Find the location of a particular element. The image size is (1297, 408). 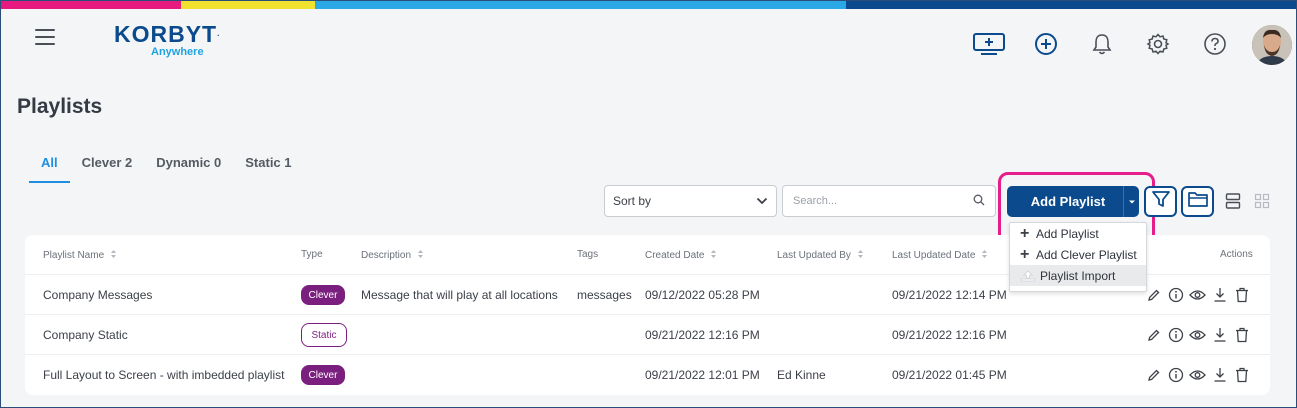

menu-item-add-clever-playlist: + Add Clever Playlist is located at coordinates (1078, 254).